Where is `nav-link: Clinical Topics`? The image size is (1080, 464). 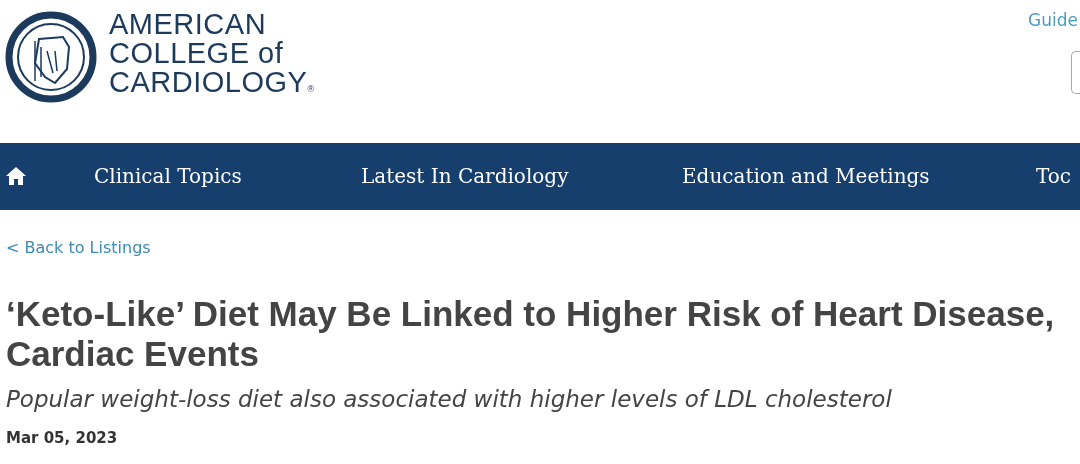 nav-link: Clinical Topics is located at coordinates (168, 176).